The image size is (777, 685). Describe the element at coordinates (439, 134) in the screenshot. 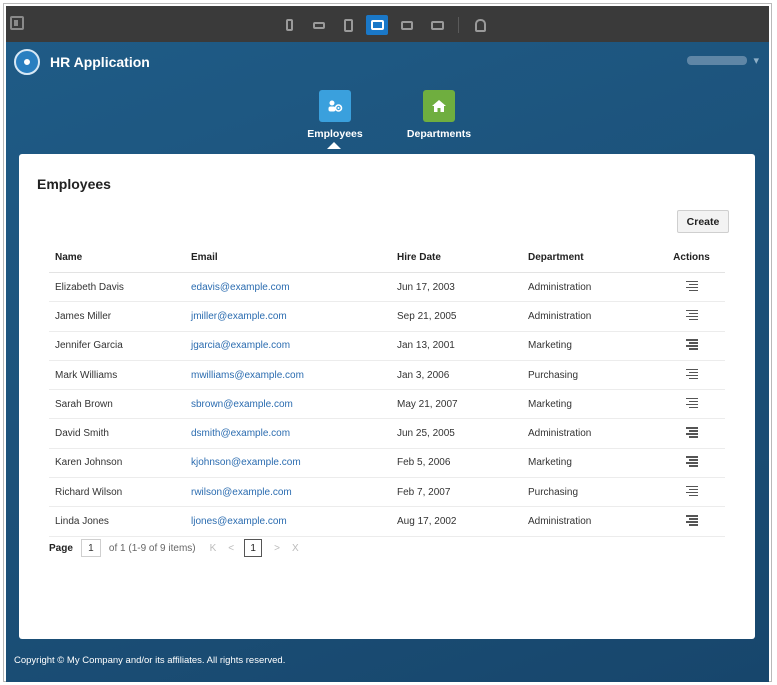

I see `nav-departments-label: Departments` at that location.